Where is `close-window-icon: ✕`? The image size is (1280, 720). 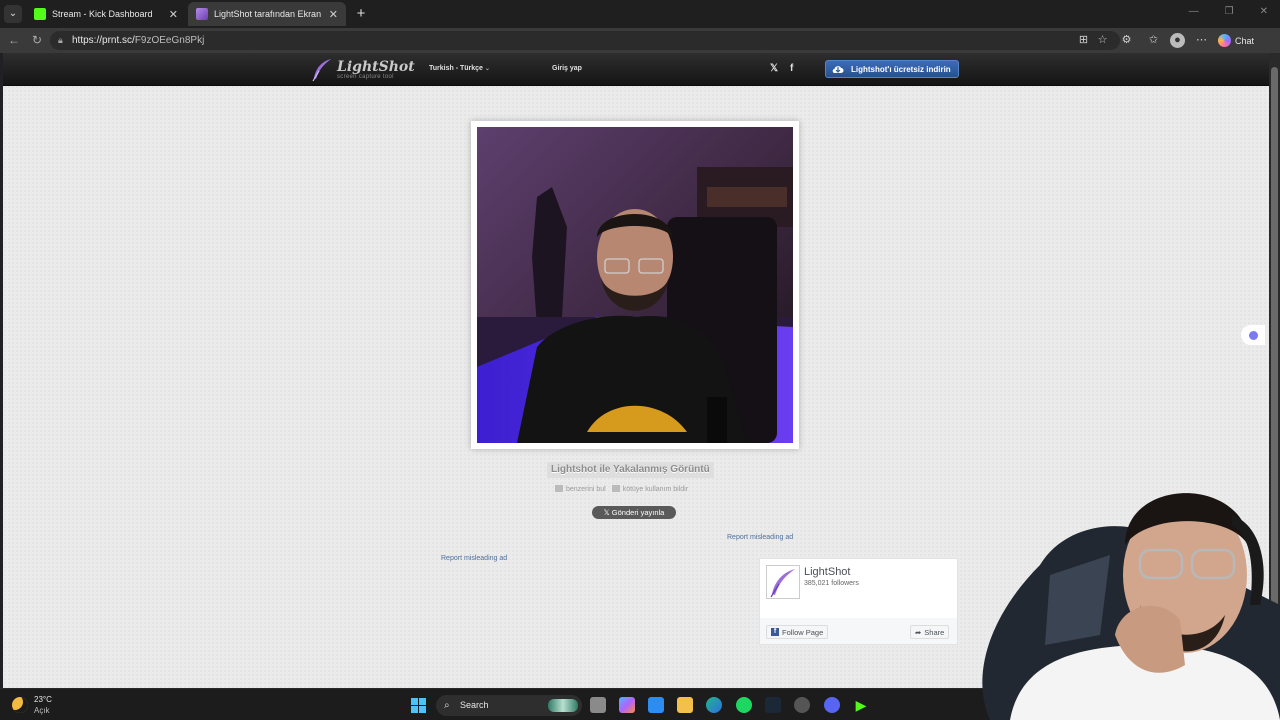
close-window-icon: ✕ is located at coordinates (1264, 11).